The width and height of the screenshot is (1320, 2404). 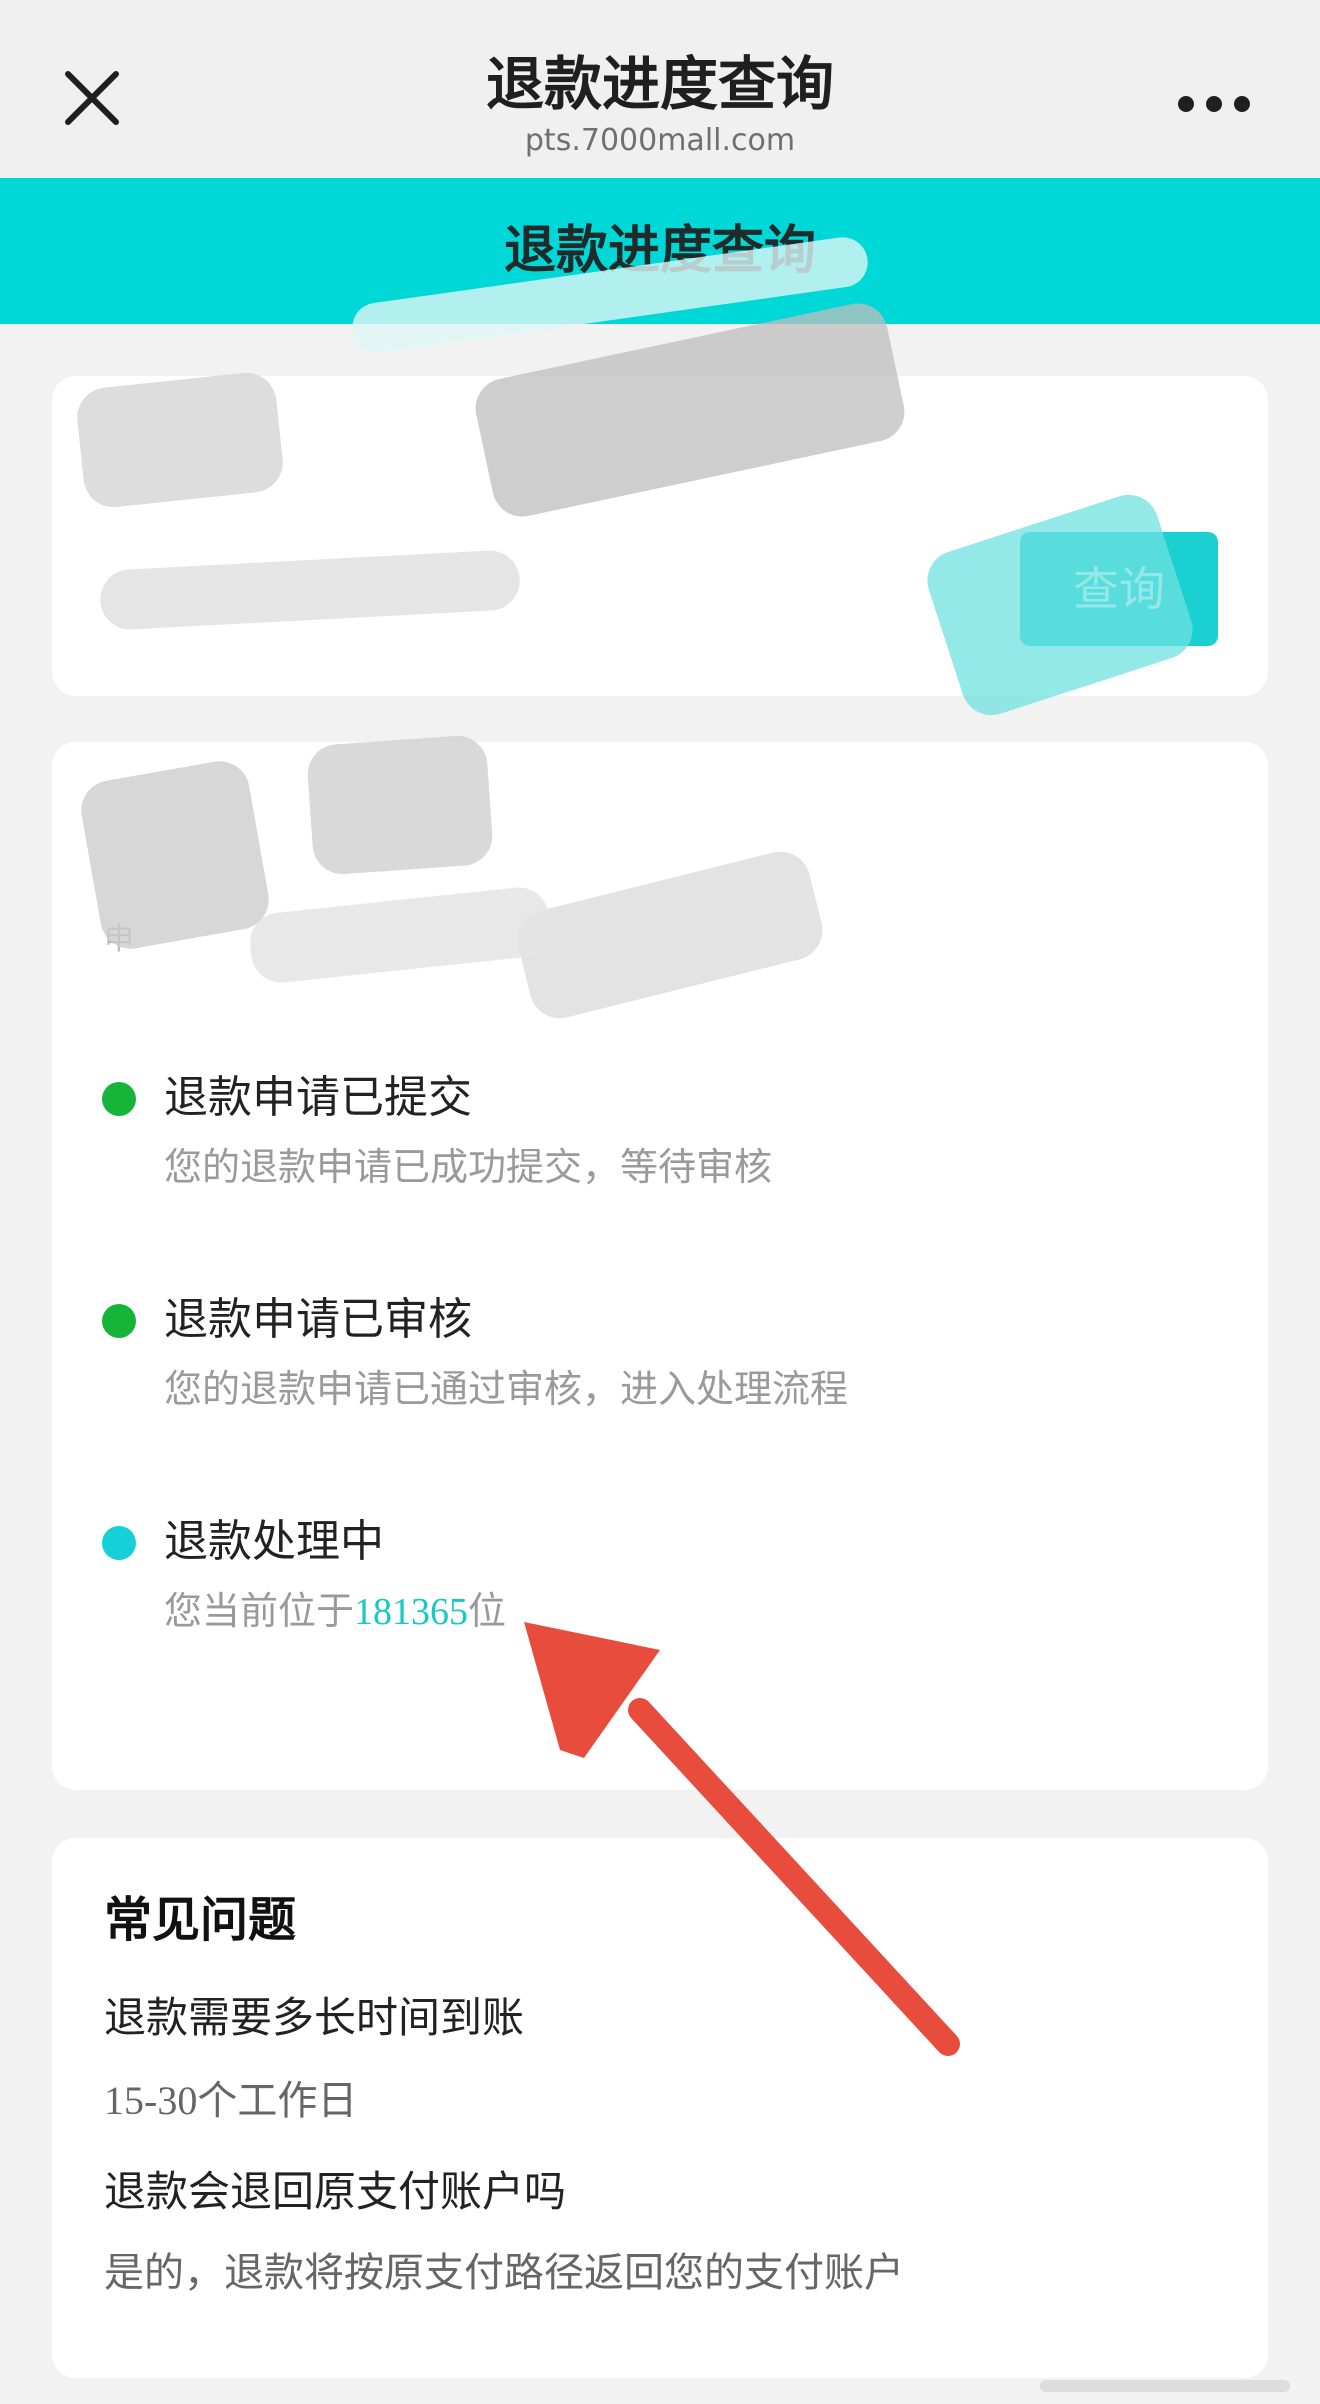 What do you see at coordinates (318, 1319) in the screenshot?
I see `step-title: 退款申请已审核` at bounding box center [318, 1319].